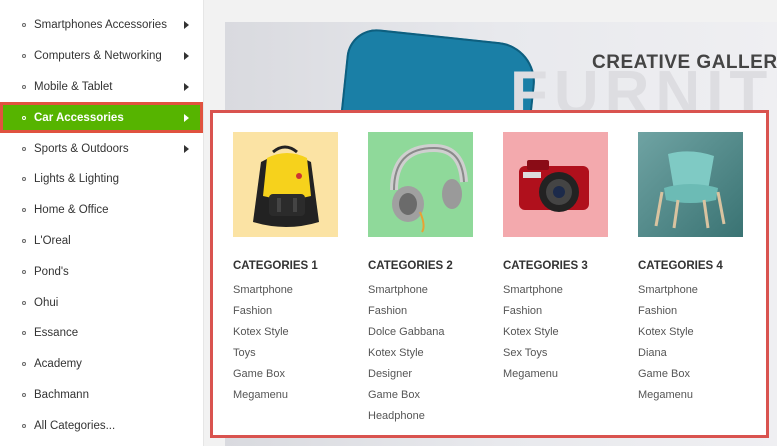 The height and width of the screenshot is (446, 777). Describe the element at coordinates (61, 394) in the screenshot. I see `sidebar-item-label: Bachmann` at that location.